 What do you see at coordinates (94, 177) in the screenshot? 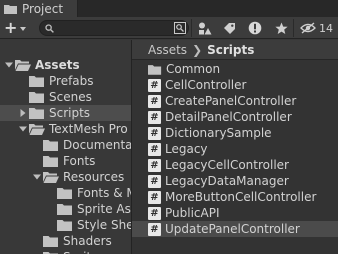
I see `tree-item-label: Resources` at bounding box center [94, 177].